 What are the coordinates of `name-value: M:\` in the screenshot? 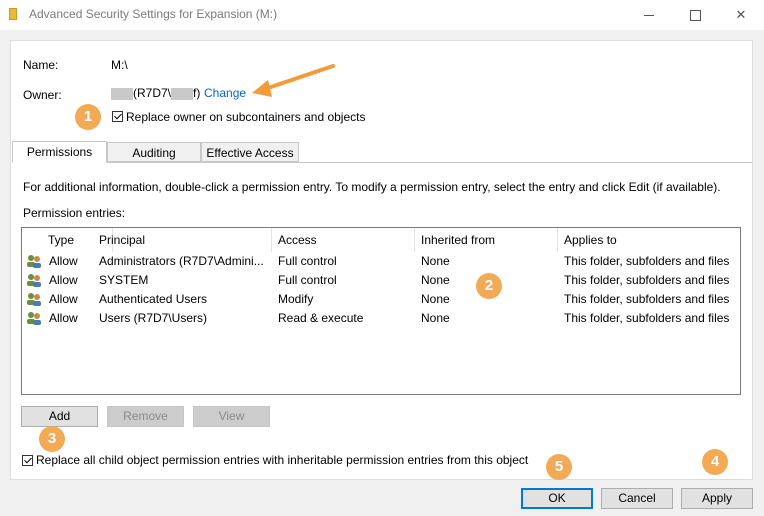 It's located at (119, 65).